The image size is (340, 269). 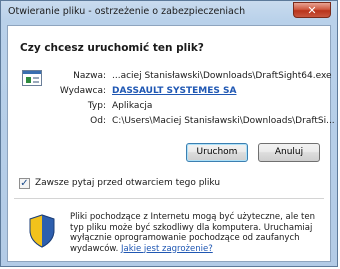 What do you see at coordinates (132, 106) in the screenshot?
I see `type-value: Aplikacja` at bounding box center [132, 106].